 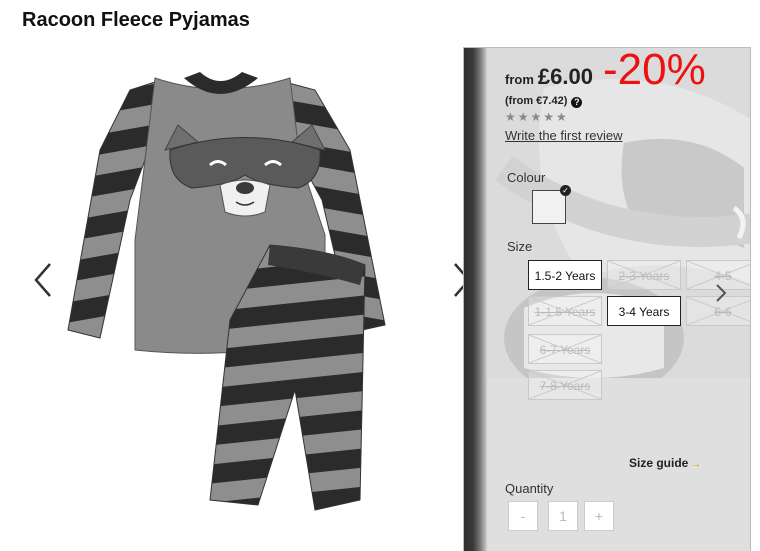 What do you see at coordinates (723, 312) in the screenshot?
I see `size-option-label: 5-6` at bounding box center [723, 312].